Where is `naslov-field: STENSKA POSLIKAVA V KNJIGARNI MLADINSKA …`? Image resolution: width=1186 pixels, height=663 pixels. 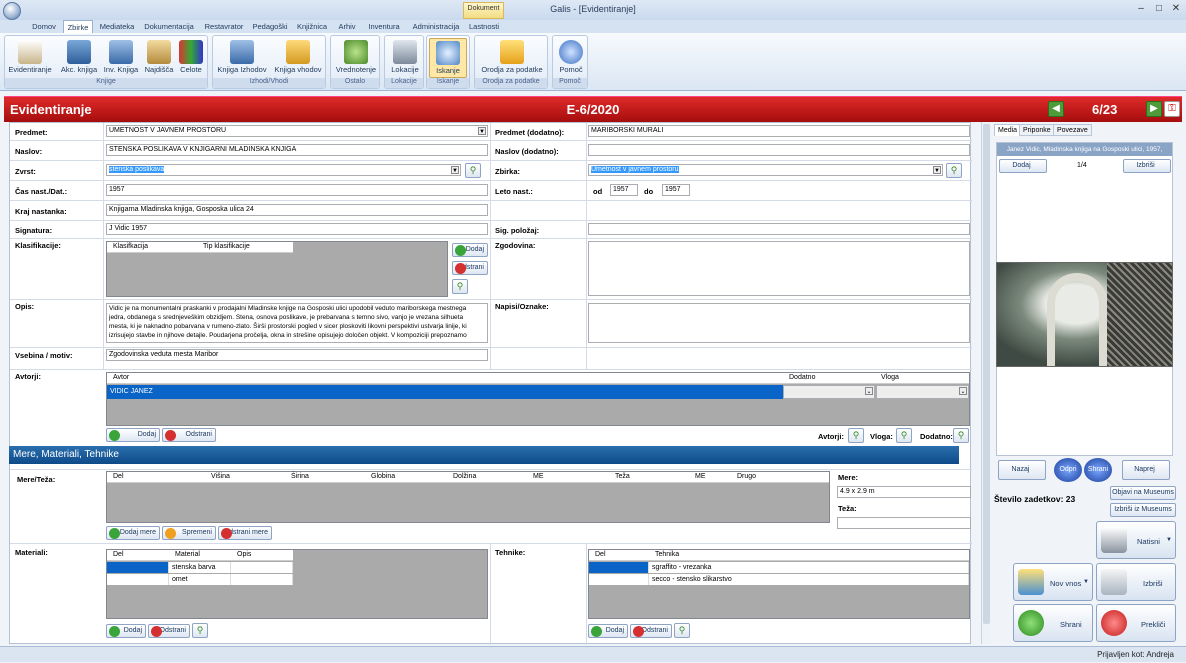 naslov-field: STENSKA POSLIKAVA V KNJIGARNI MLADINSKA … is located at coordinates (297, 150).